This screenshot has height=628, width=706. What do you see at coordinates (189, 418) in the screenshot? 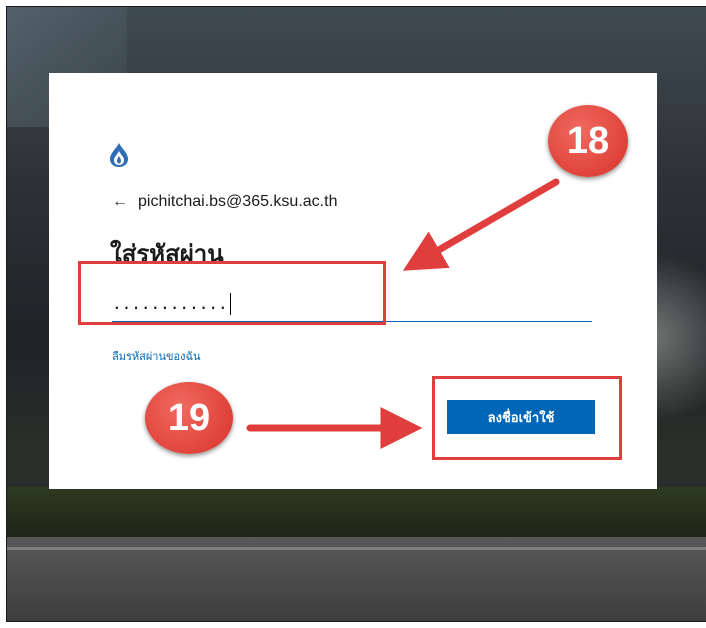
I see `step-badge-19: 19` at bounding box center [189, 418].